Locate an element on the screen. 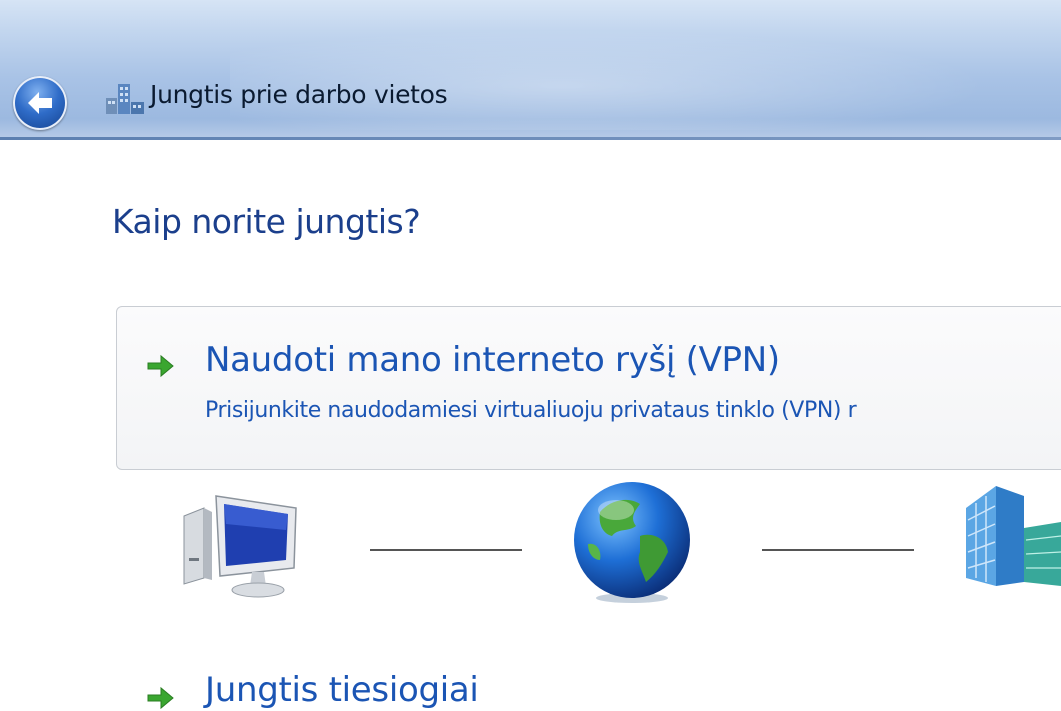 This screenshot has height=711, width=1061. computer-icon is located at coordinates (240, 546).